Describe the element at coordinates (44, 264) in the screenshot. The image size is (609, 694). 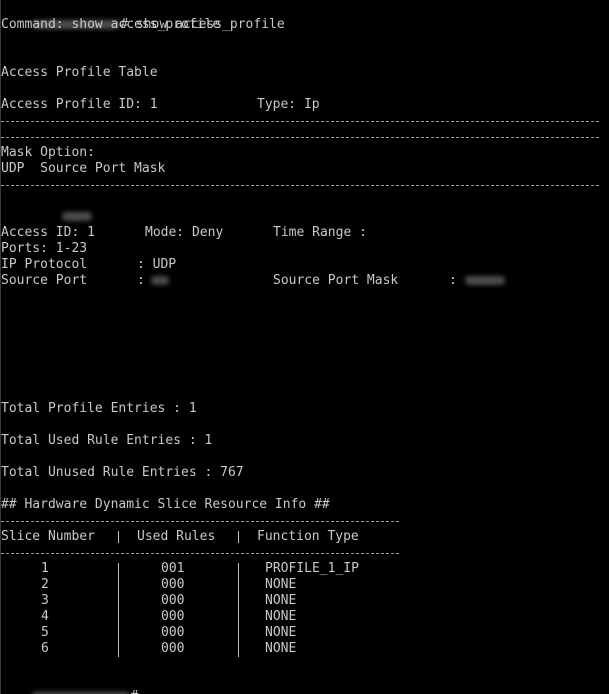
I see `ip-protocol-label: IP Protocol` at that location.